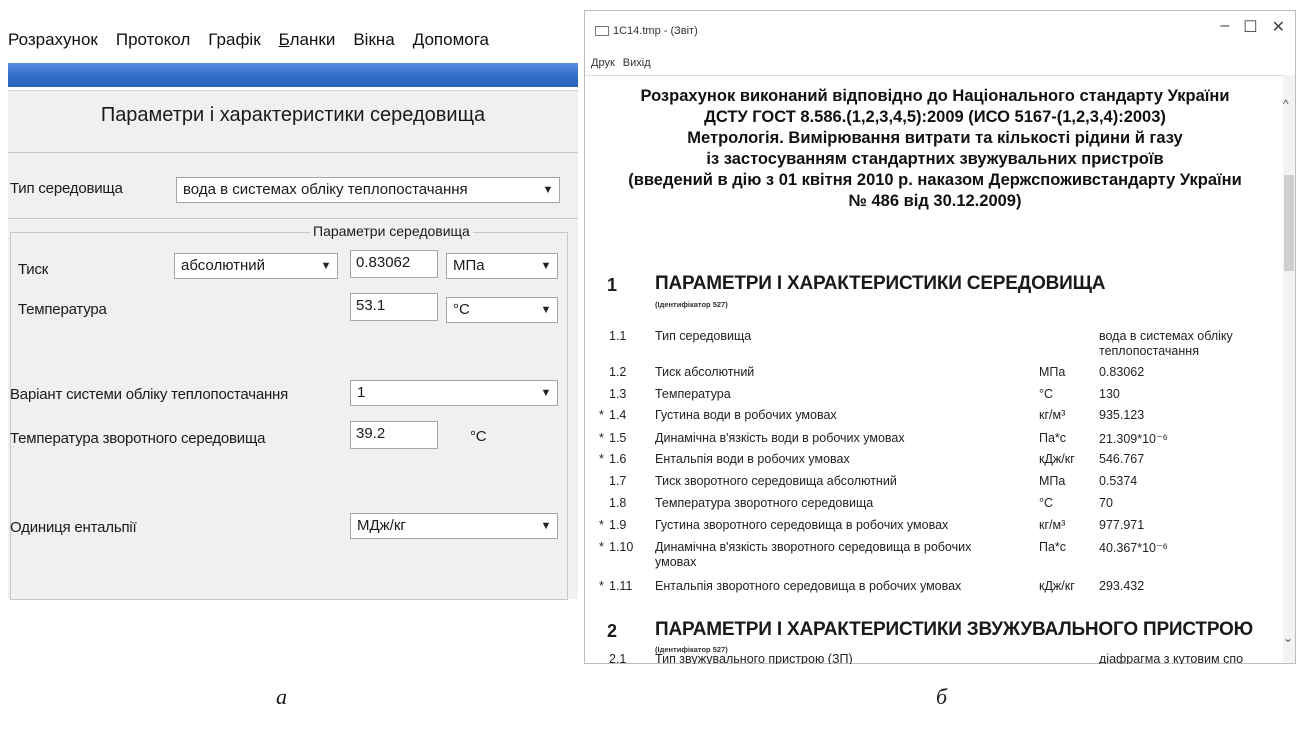  I want to click on close-icon: ✕, so click(1278, 27).